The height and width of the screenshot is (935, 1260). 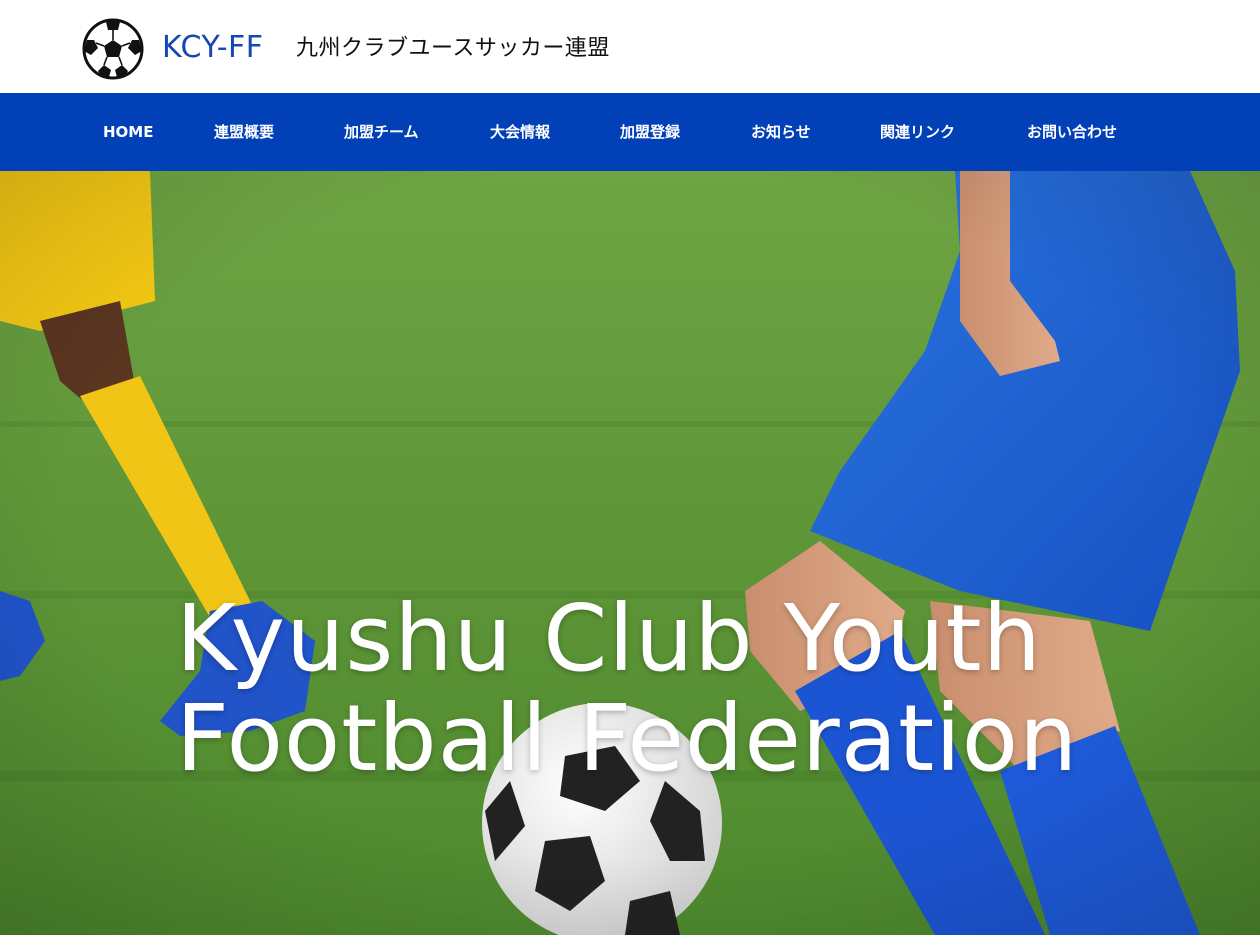 What do you see at coordinates (781, 132) in the screenshot?
I see `nav-item-news: お知らせ` at bounding box center [781, 132].